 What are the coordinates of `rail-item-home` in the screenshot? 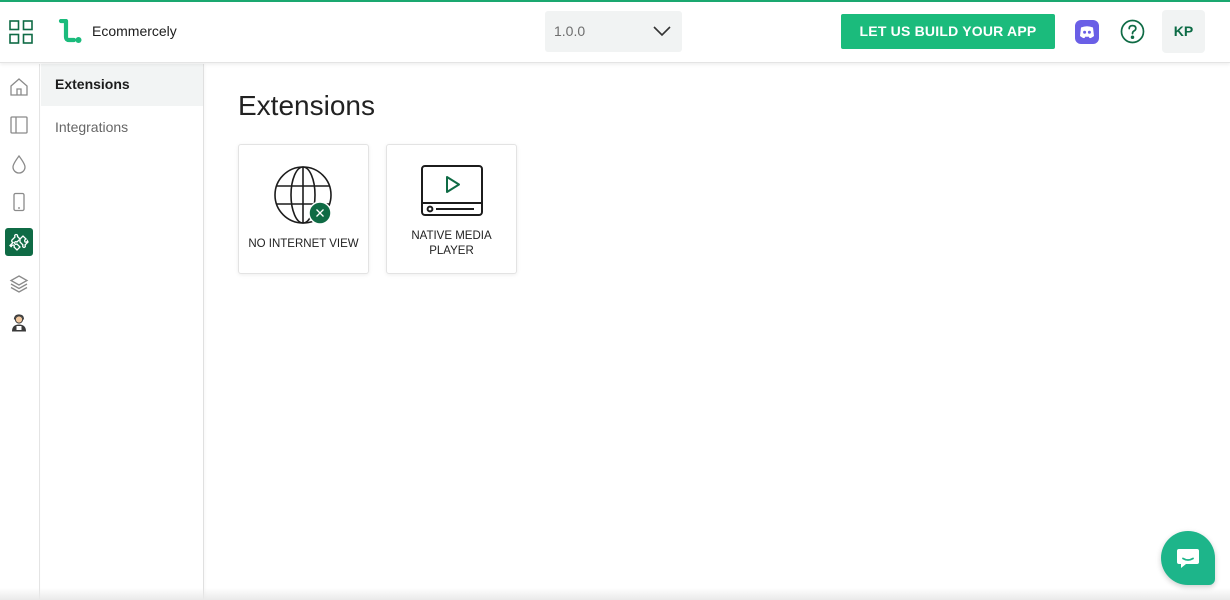 It's located at (19, 87).